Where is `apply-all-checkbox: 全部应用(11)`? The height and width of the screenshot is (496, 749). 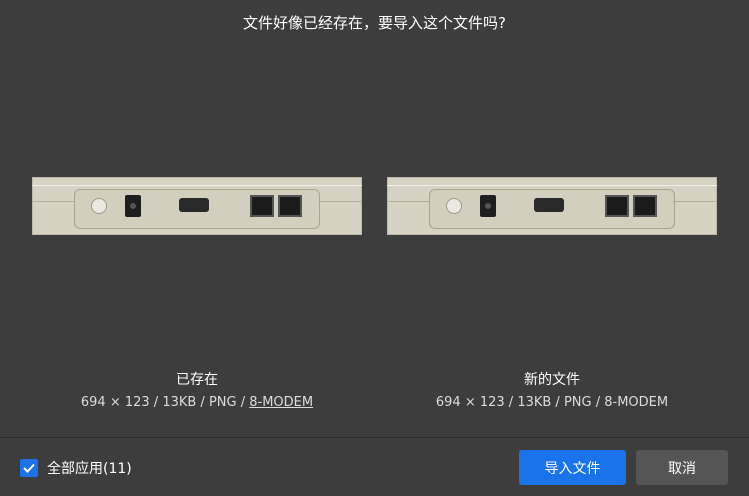
apply-all-checkbox: 全部应用(11) is located at coordinates (76, 468).